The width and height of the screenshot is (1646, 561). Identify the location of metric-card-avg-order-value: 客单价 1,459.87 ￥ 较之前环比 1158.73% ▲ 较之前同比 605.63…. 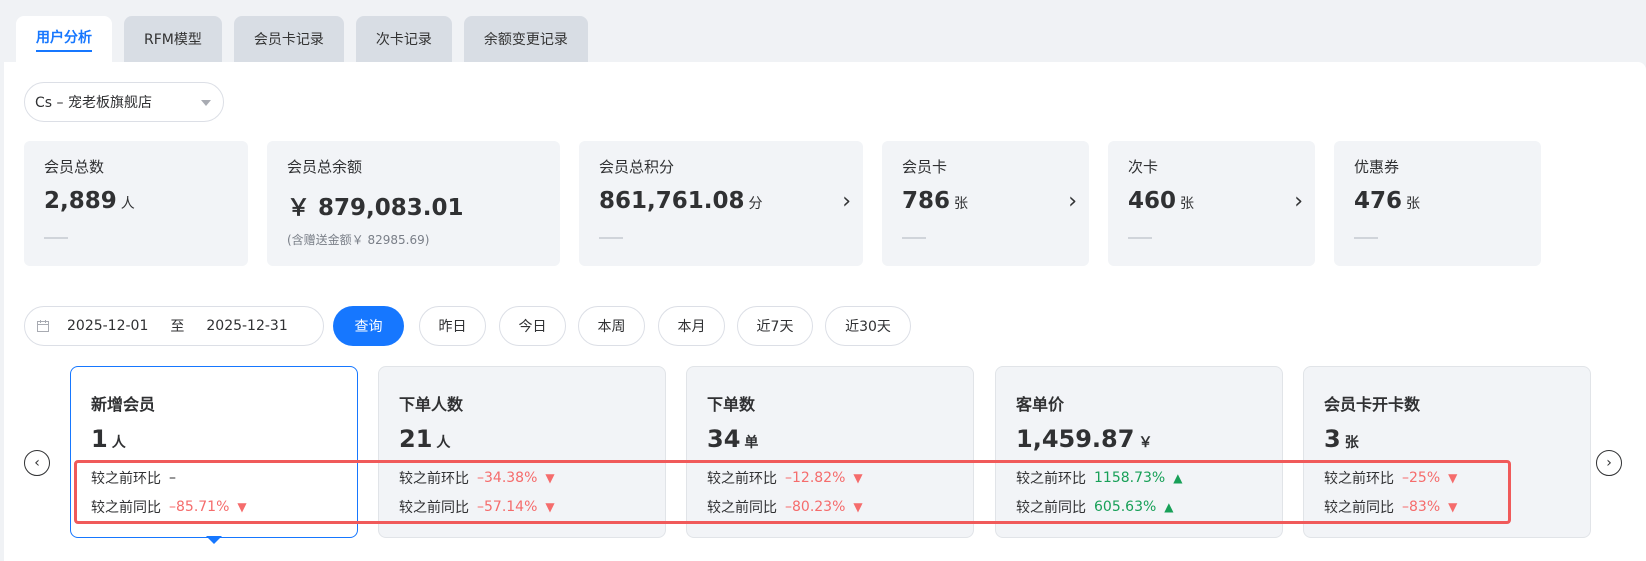
(1139, 452).